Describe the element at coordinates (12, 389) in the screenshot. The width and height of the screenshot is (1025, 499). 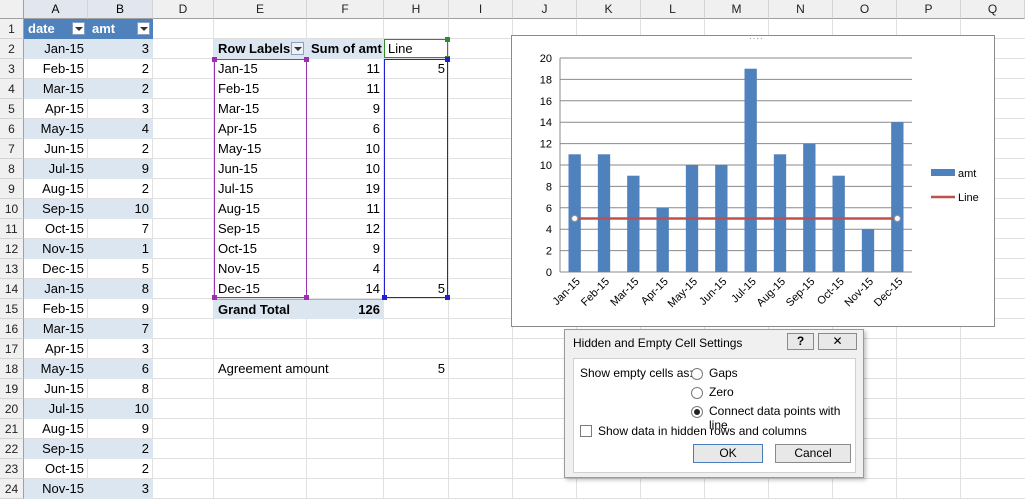
I see `row-header: 19` at that location.